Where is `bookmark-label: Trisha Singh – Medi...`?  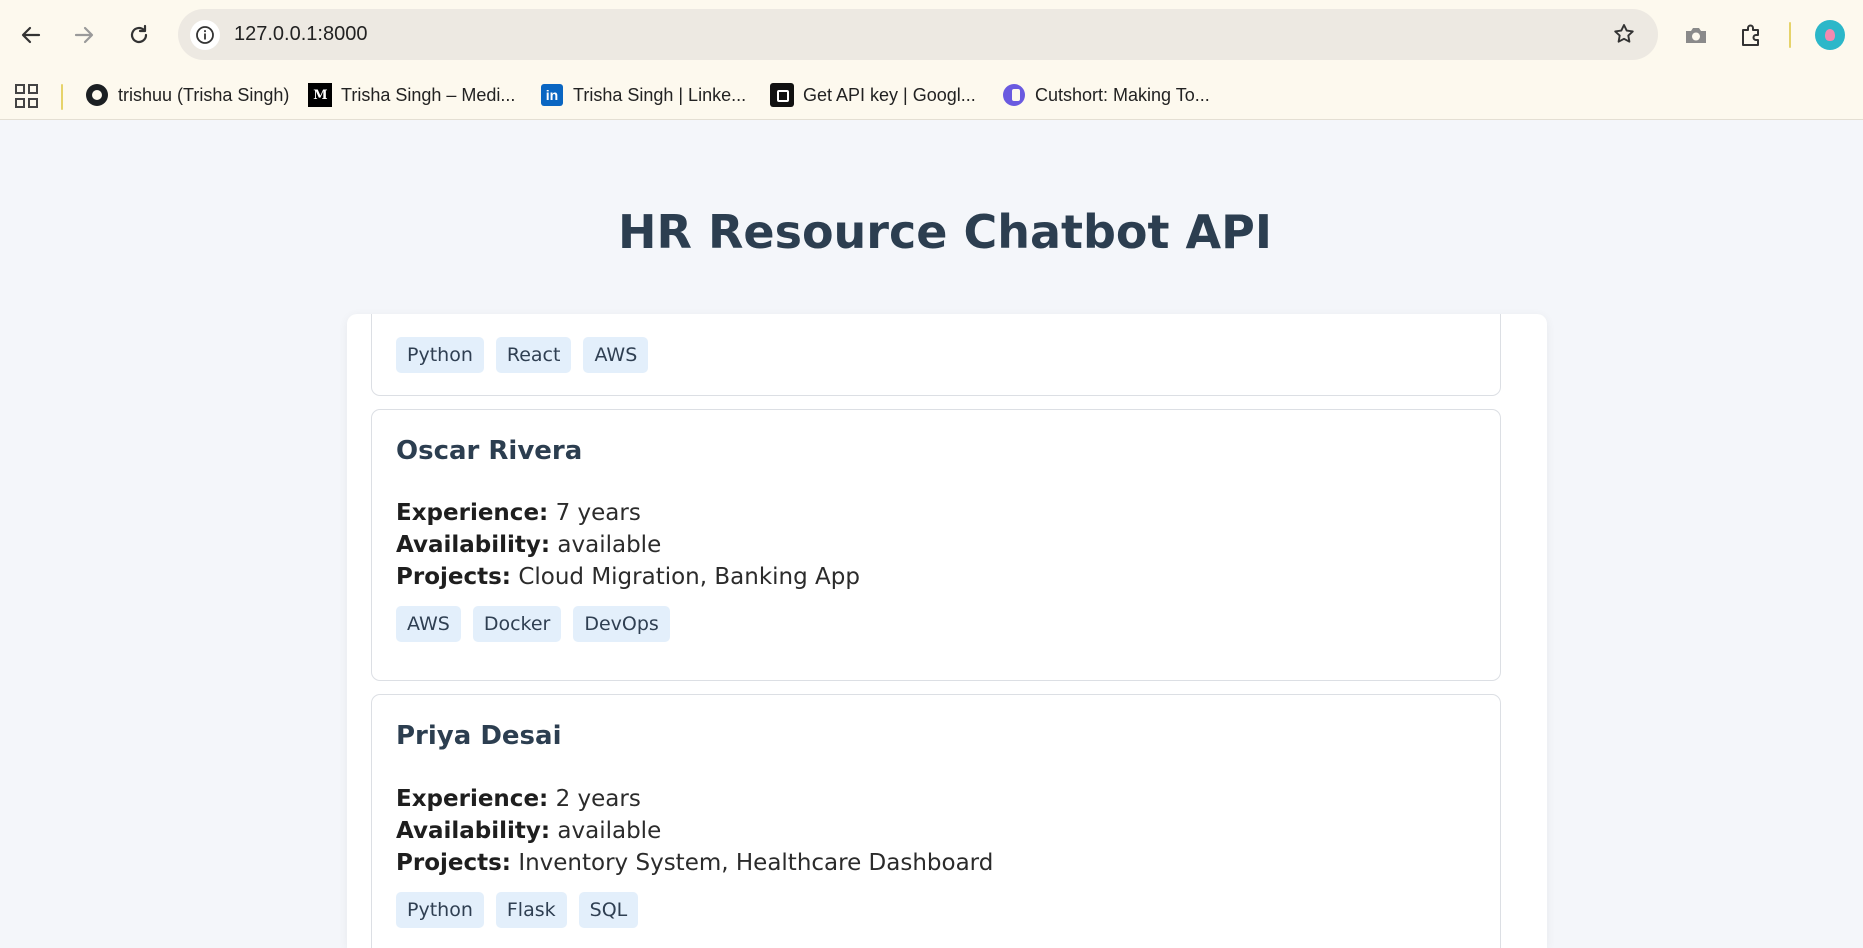 bookmark-label: Trisha Singh – Medi... is located at coordinates (428, 94).